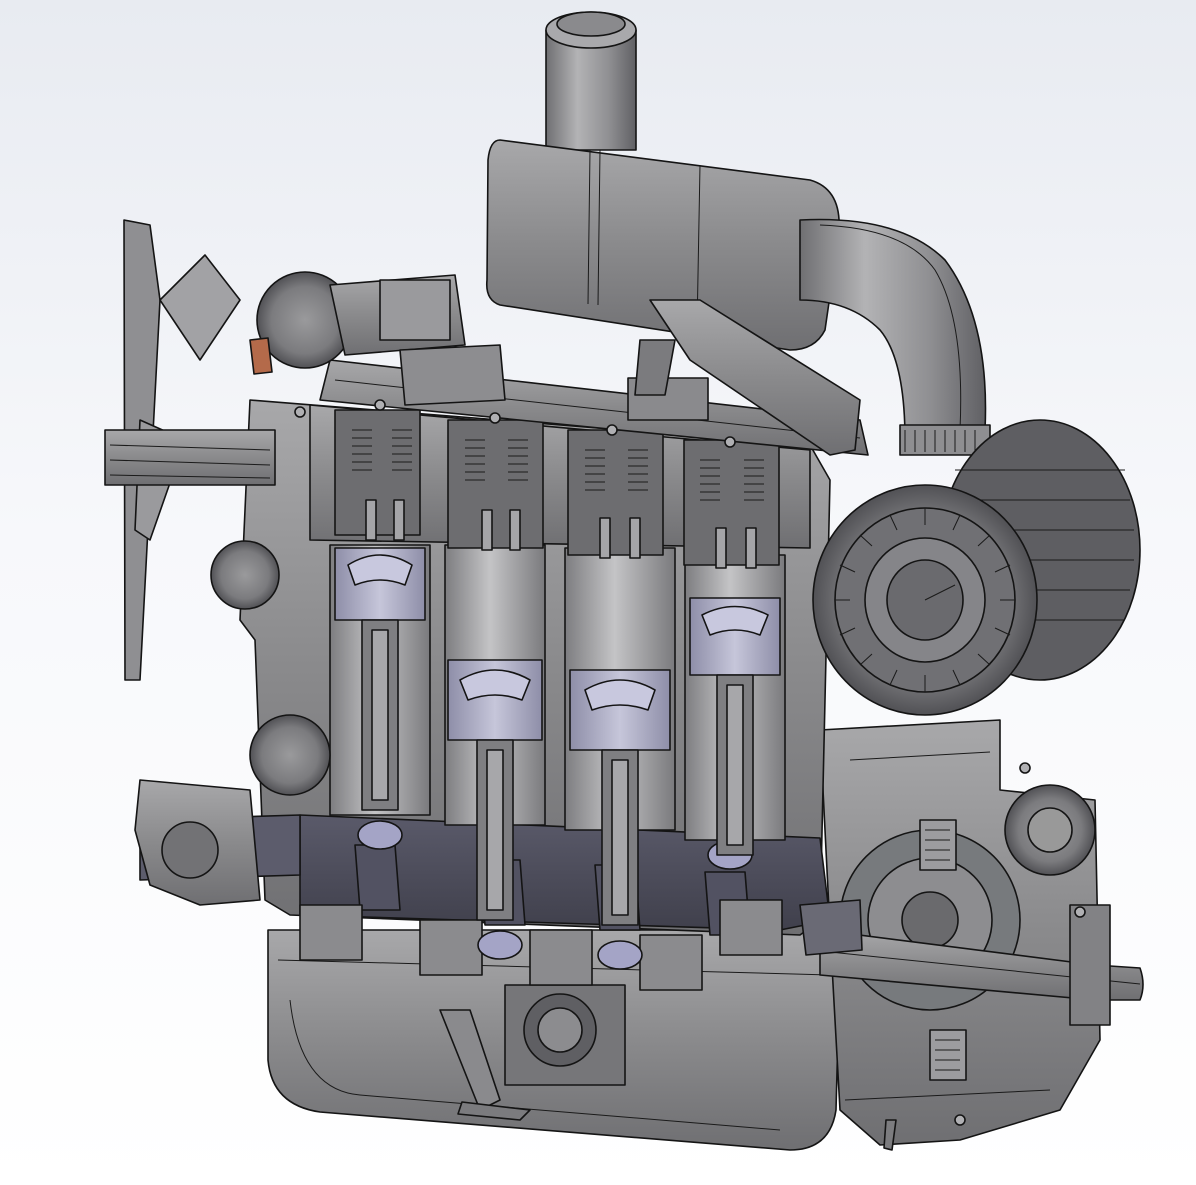  I want to click on turbocharger, so click(976, 567).